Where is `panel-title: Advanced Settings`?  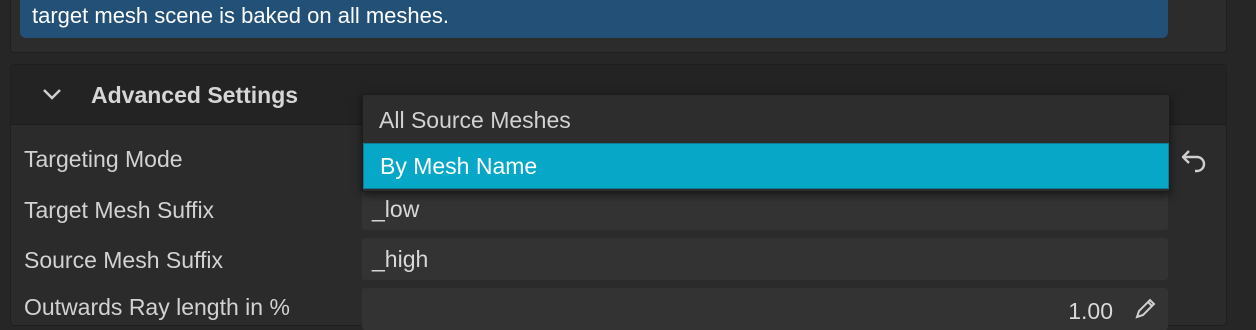 panel-title: Advanced Settings is located at coordinates (195, 95).